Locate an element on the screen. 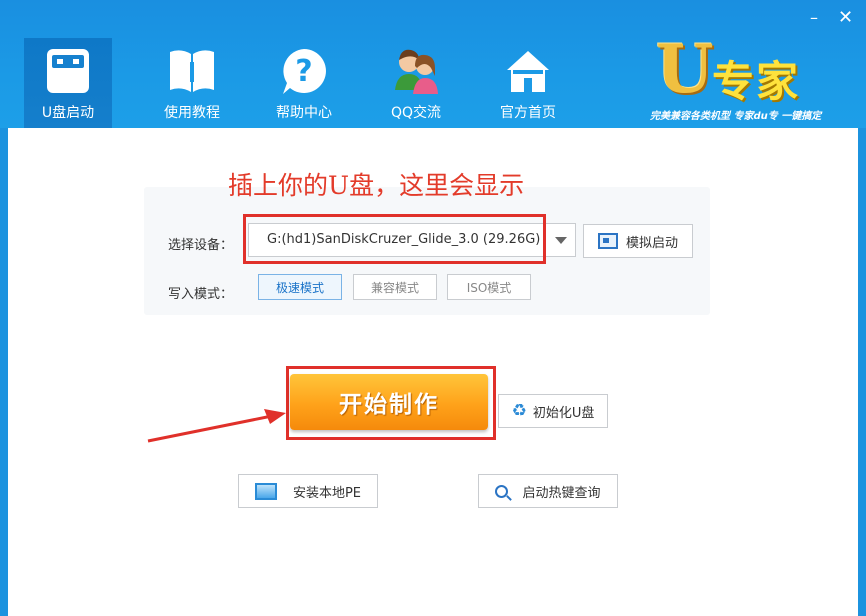 The image size is (866, 616). nav-item-tutorial: 使用教程 is located at coordinates (192, 83).